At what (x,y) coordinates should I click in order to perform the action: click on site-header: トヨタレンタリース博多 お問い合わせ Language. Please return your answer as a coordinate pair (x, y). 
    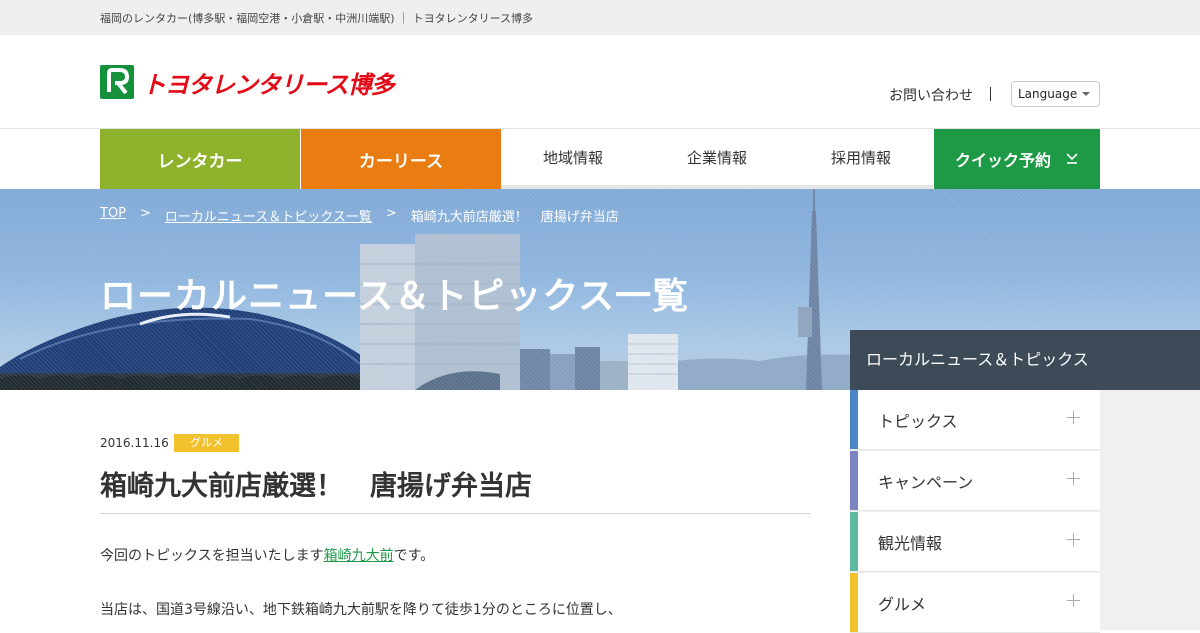
    Looking at the image, I should click on (600, 82).